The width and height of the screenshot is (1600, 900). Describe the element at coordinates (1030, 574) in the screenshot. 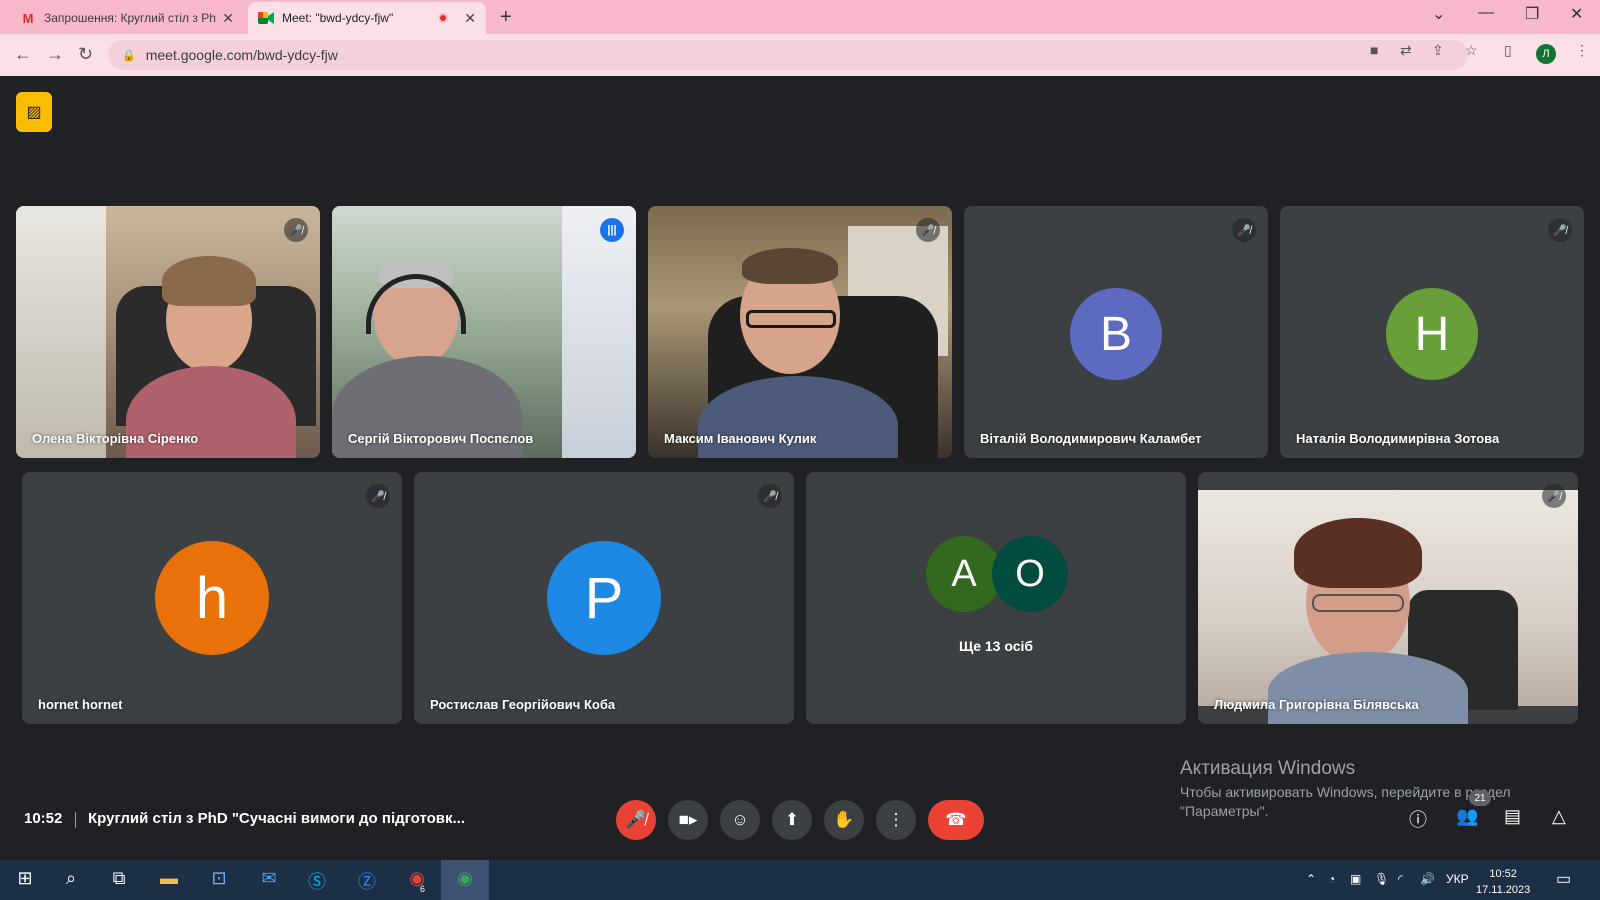

I see `participant-avatar: О` at that location.